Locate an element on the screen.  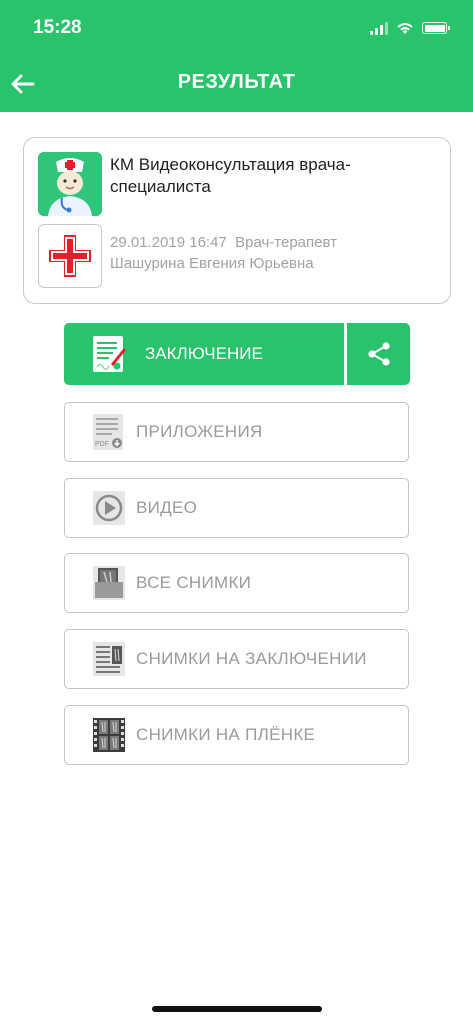
status-time: 15:28 is located at coordinates (57, 27).